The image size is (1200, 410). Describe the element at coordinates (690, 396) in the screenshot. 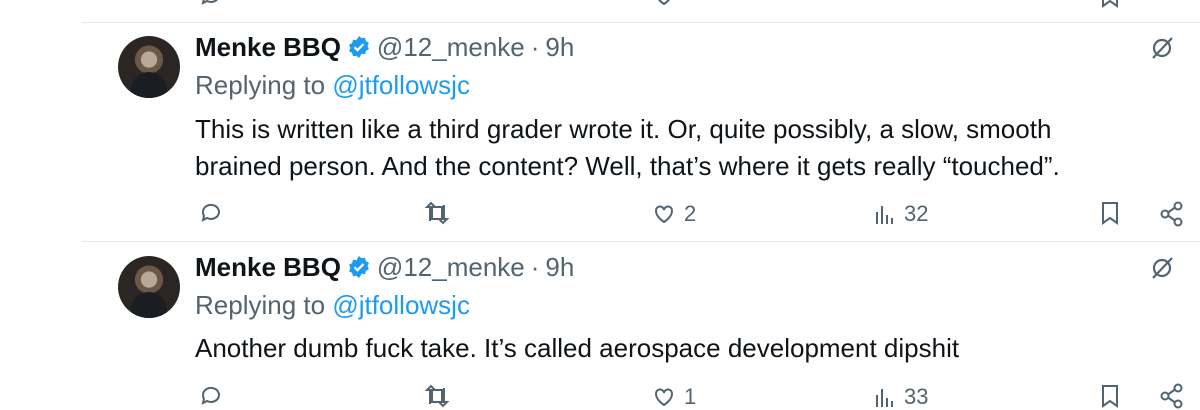

I see `like-count: 1` at that location.